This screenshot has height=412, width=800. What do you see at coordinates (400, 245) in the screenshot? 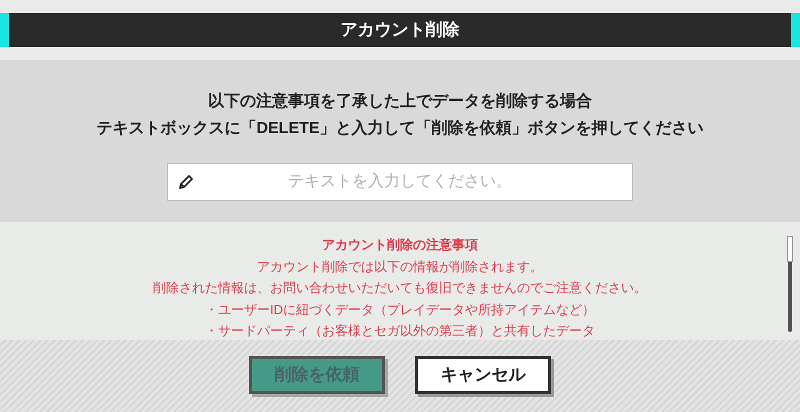
I see `notice-heading: アカウント削除の注意事項` at bounding box center [400, 245].